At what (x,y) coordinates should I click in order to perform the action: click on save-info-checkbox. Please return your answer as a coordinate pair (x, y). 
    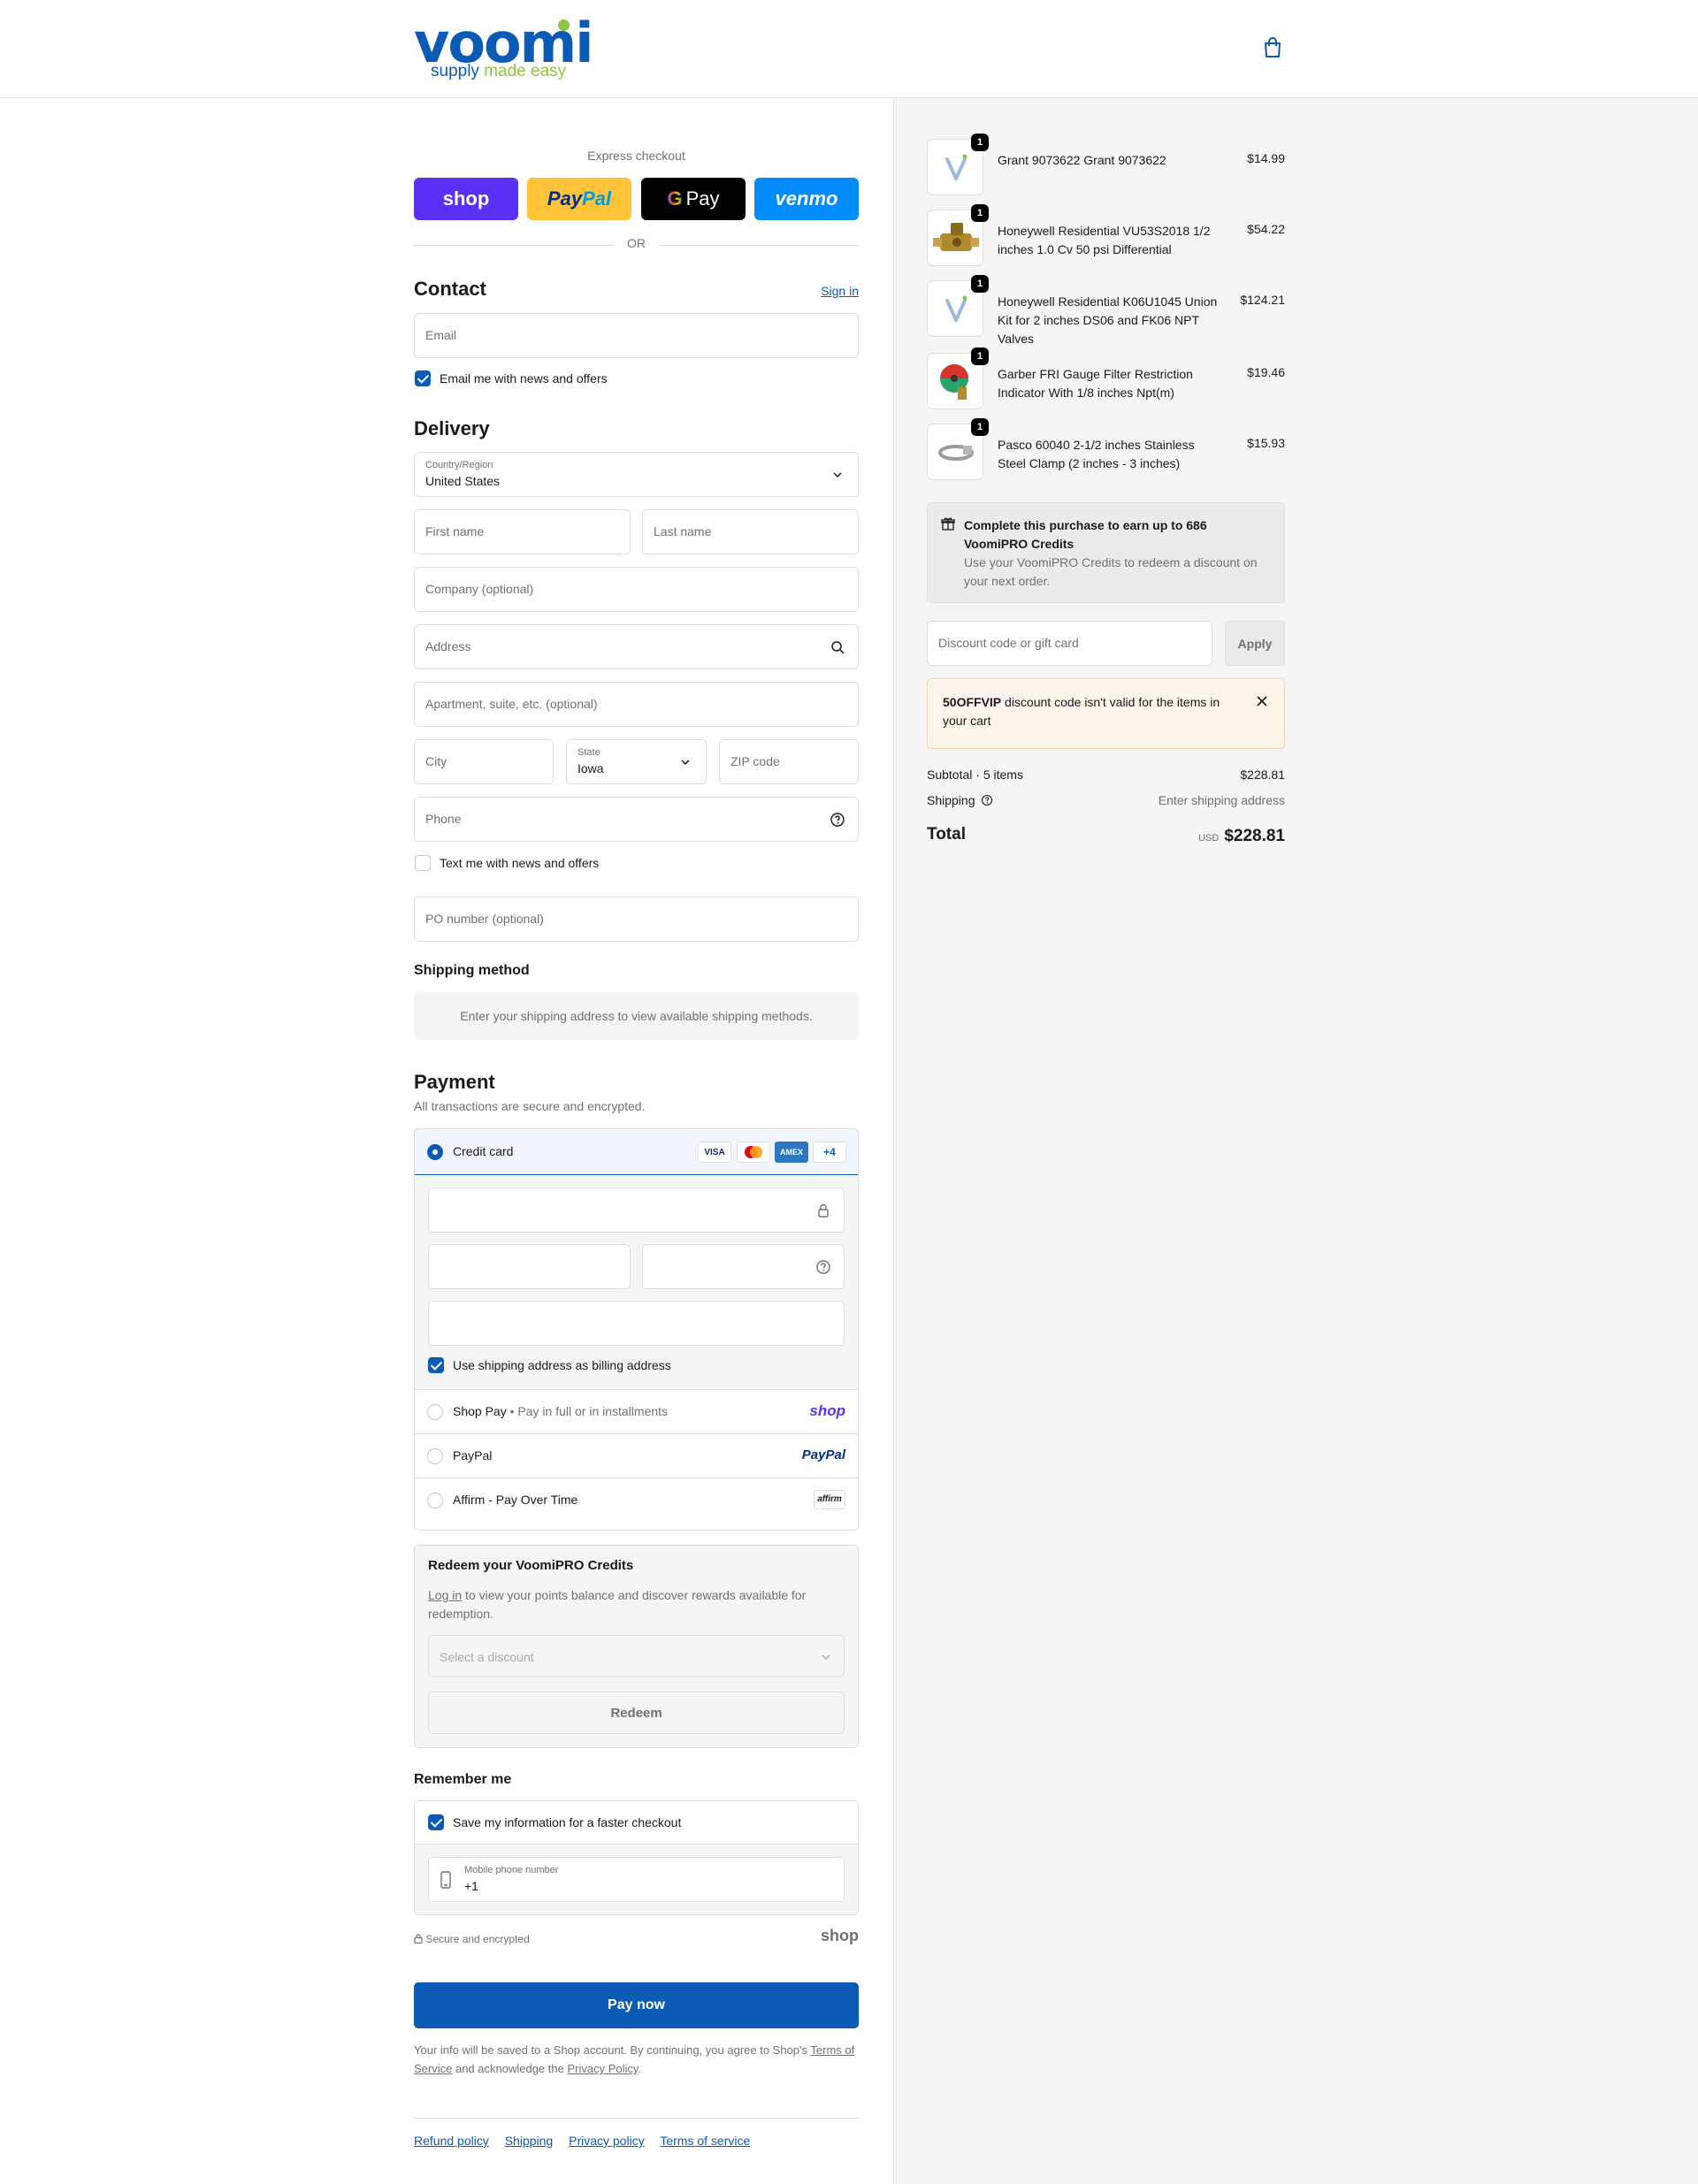
    Looking at the image, I should click on (436, 1822).